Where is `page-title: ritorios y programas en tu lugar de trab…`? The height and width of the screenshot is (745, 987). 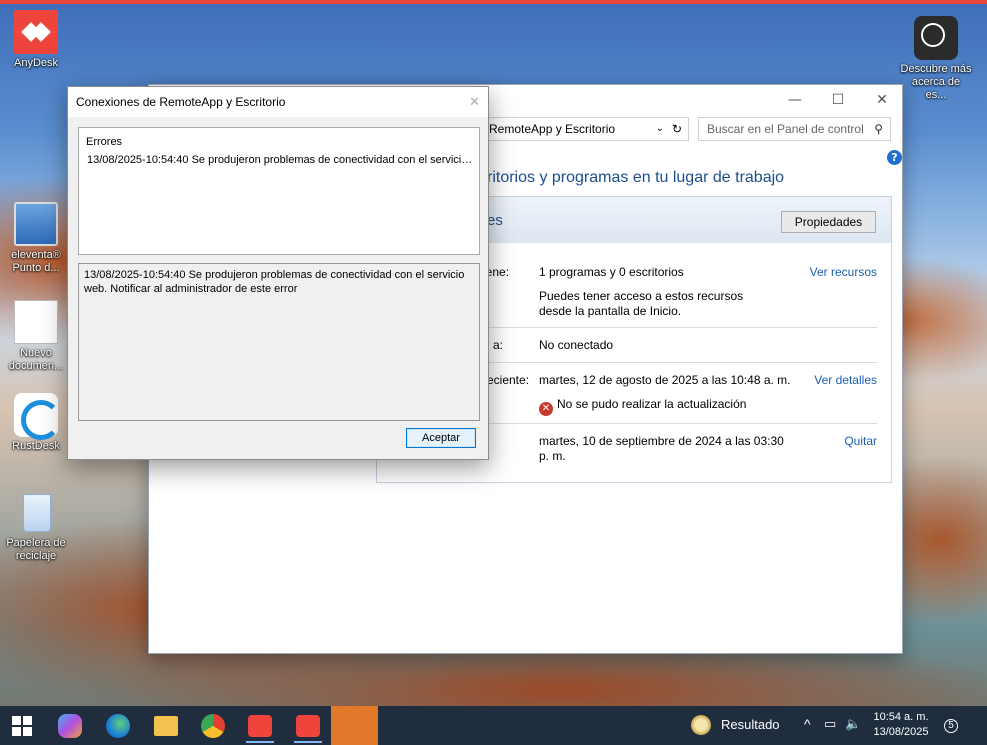 page-title: ritorios y programas en tu lugar de trab… is located at coordinates (636, 177).